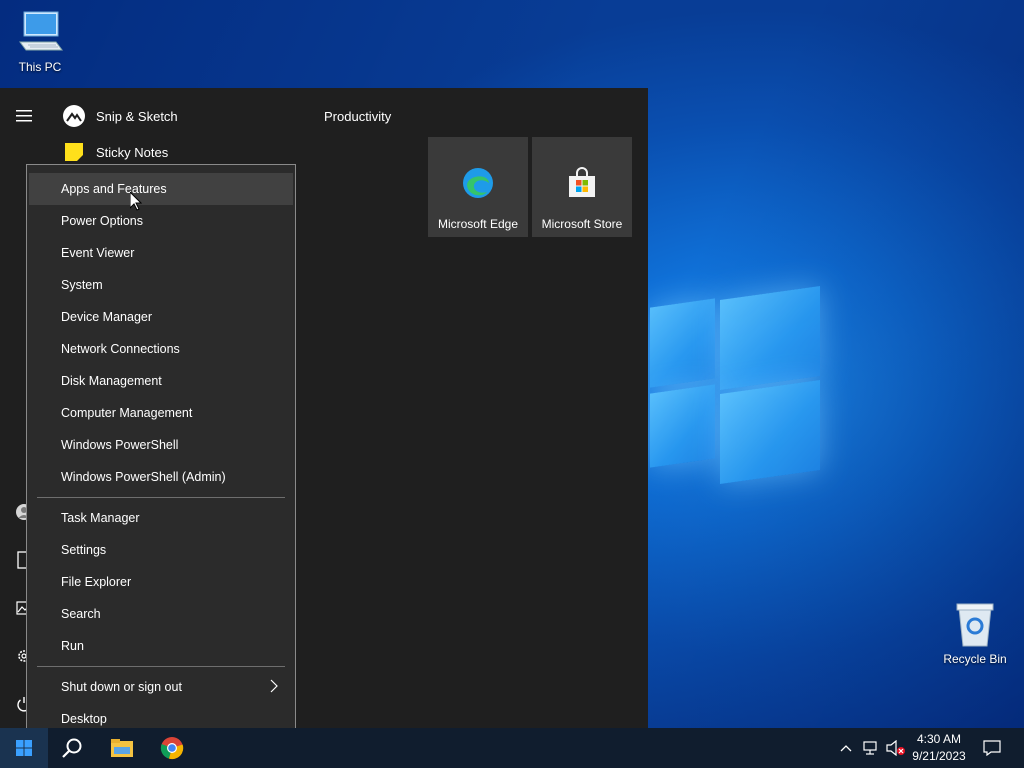 The width and height of the screenshot is (1024, 768). I want to click on app-list-item-snip-sketch: Snip & Sketch, so click(120, 116).